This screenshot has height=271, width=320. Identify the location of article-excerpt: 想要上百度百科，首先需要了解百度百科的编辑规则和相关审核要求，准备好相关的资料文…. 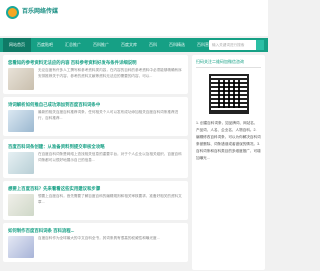
(110, 199).